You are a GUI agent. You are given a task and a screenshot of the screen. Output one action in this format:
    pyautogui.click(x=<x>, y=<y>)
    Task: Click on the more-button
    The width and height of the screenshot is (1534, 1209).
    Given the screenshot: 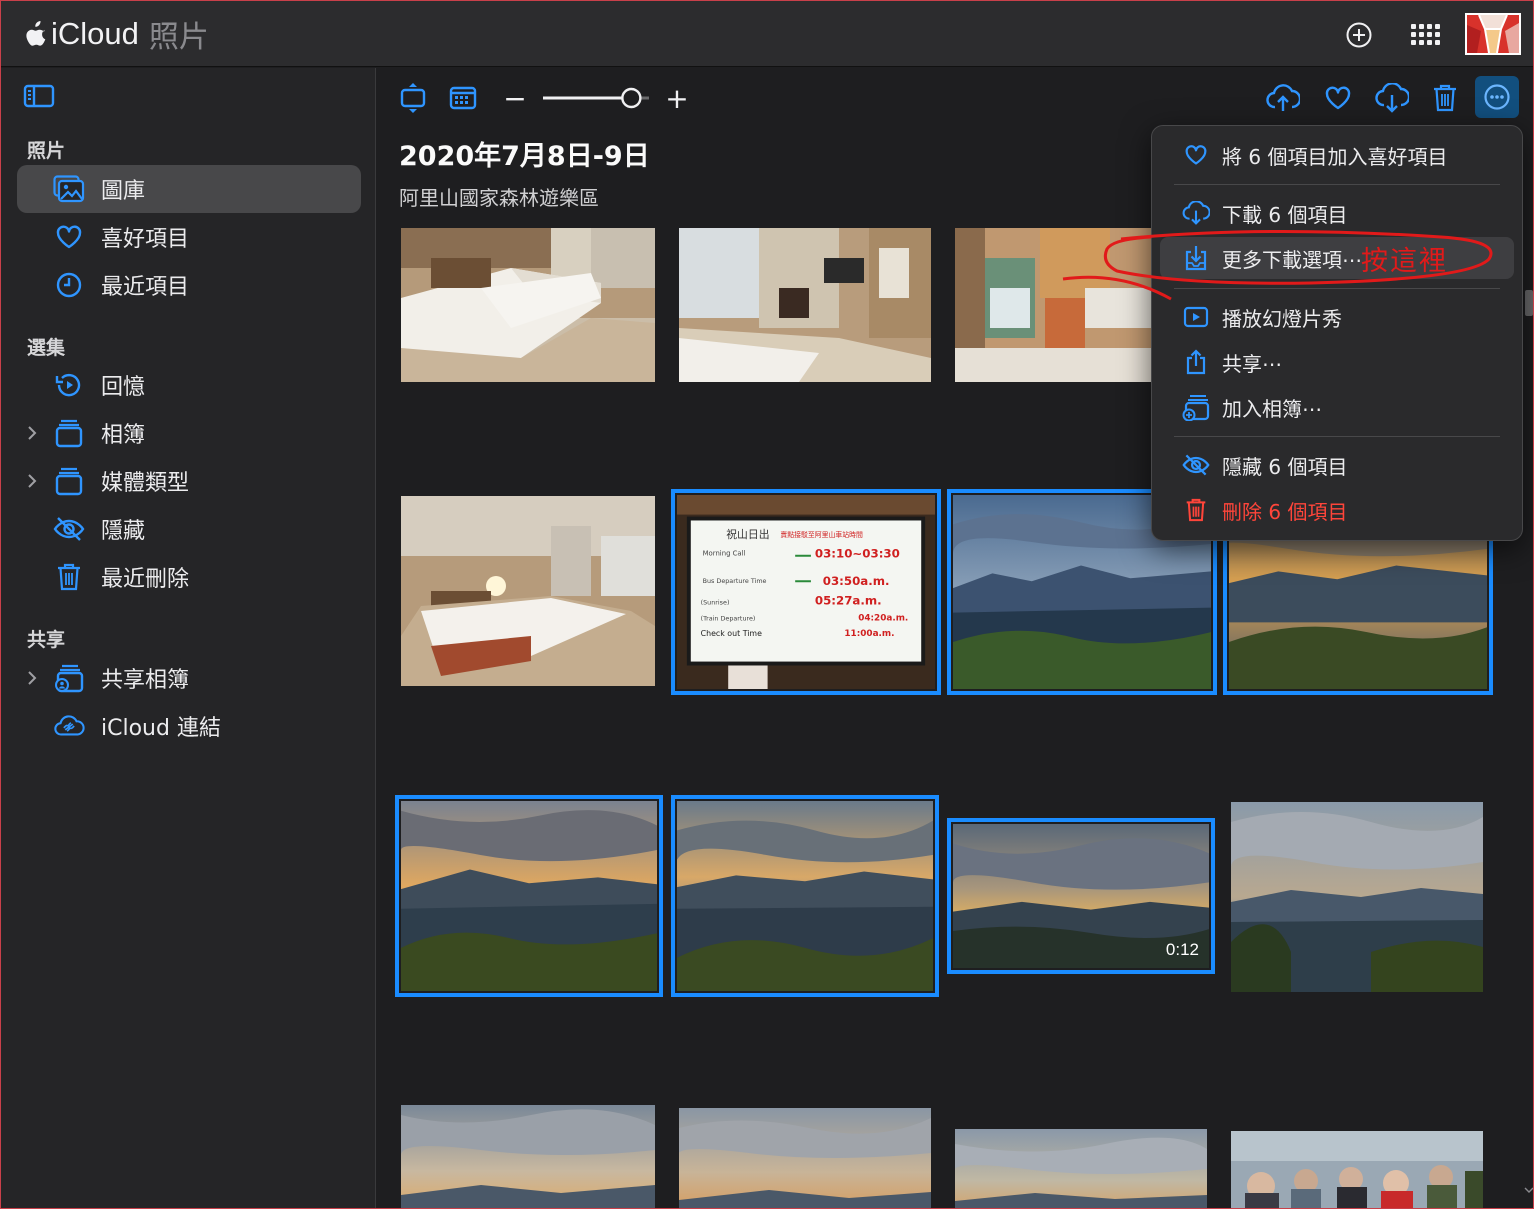 What is the action you would take?
    pyautogui.click(x=1497, y=97)
    